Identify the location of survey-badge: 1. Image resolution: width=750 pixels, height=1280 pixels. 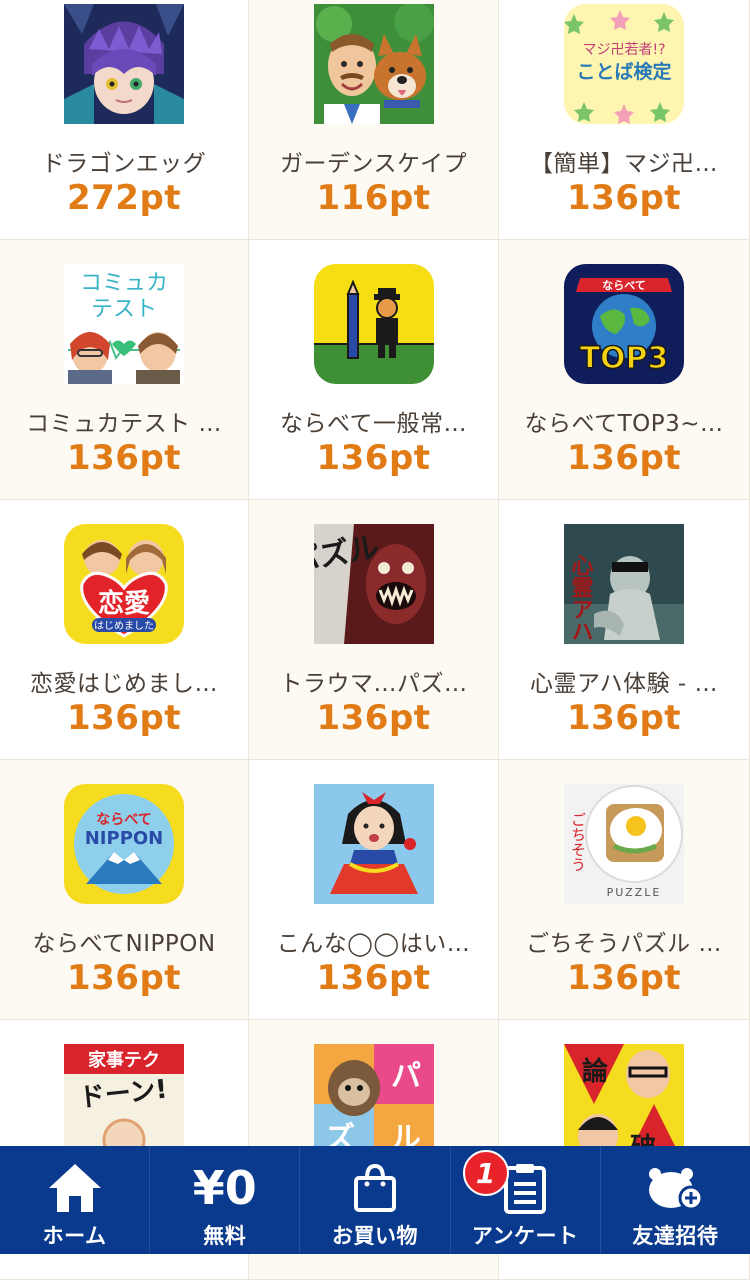
(485, 1173).